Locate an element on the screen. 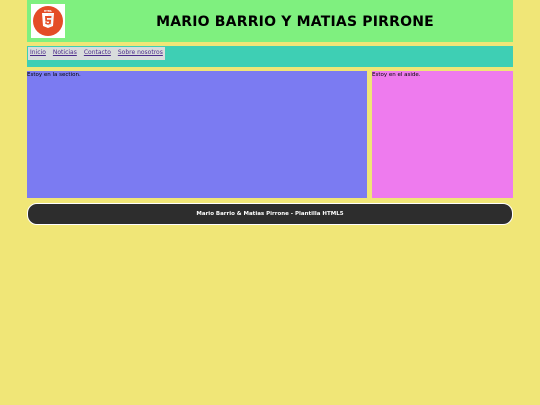 Image resolution: width=540 pixels, height=405 pixels. nav-menu: Inicio Noticias Contacto Sobre nosotros is located at coordinates (96, 53).